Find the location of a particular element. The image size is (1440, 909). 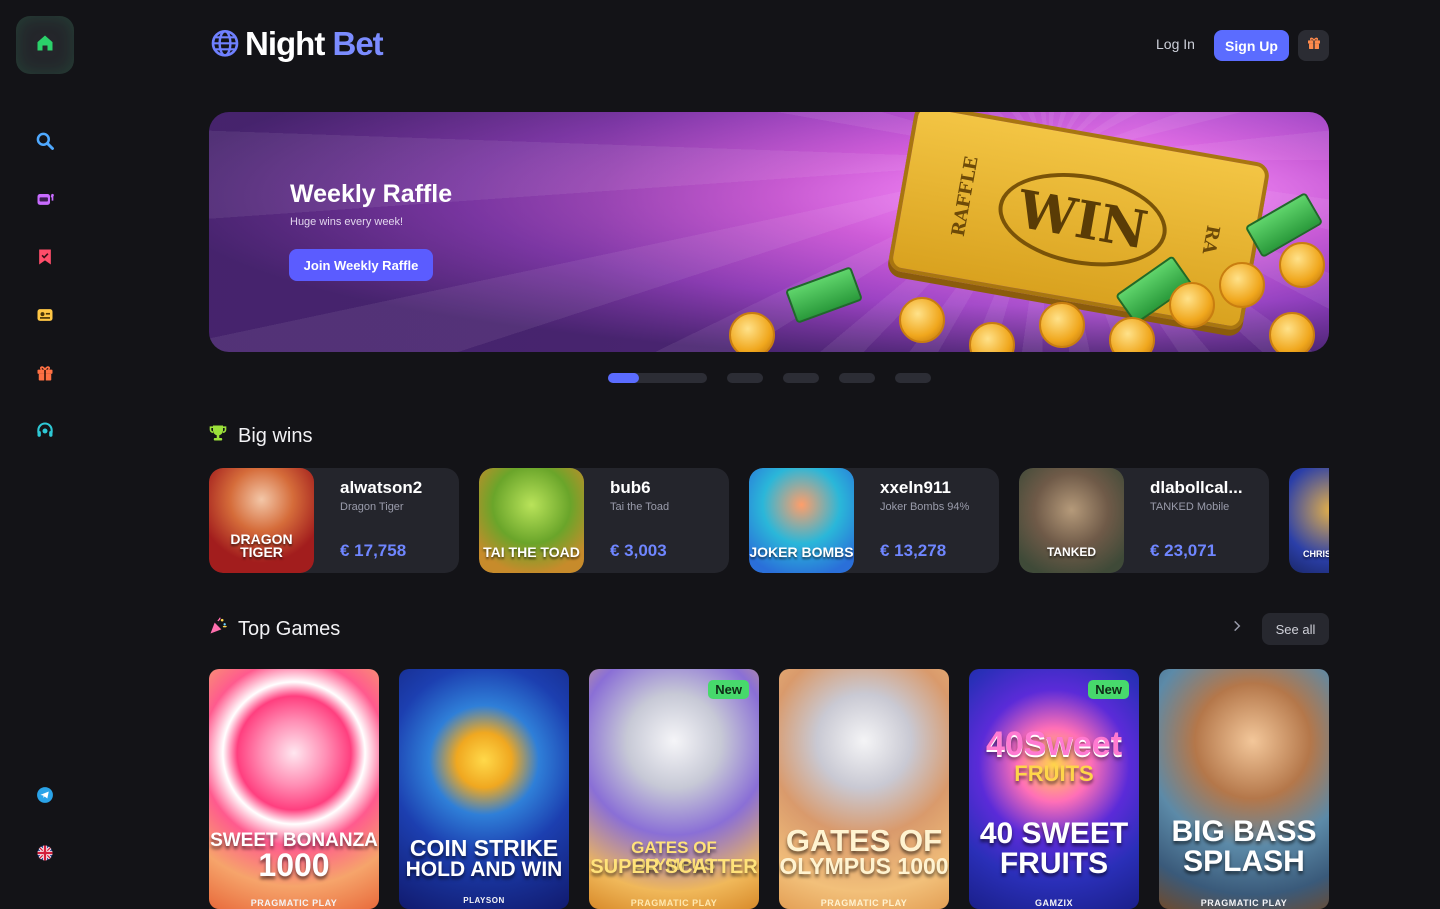

login-link: Log In is located at coordinates (1175, 44).